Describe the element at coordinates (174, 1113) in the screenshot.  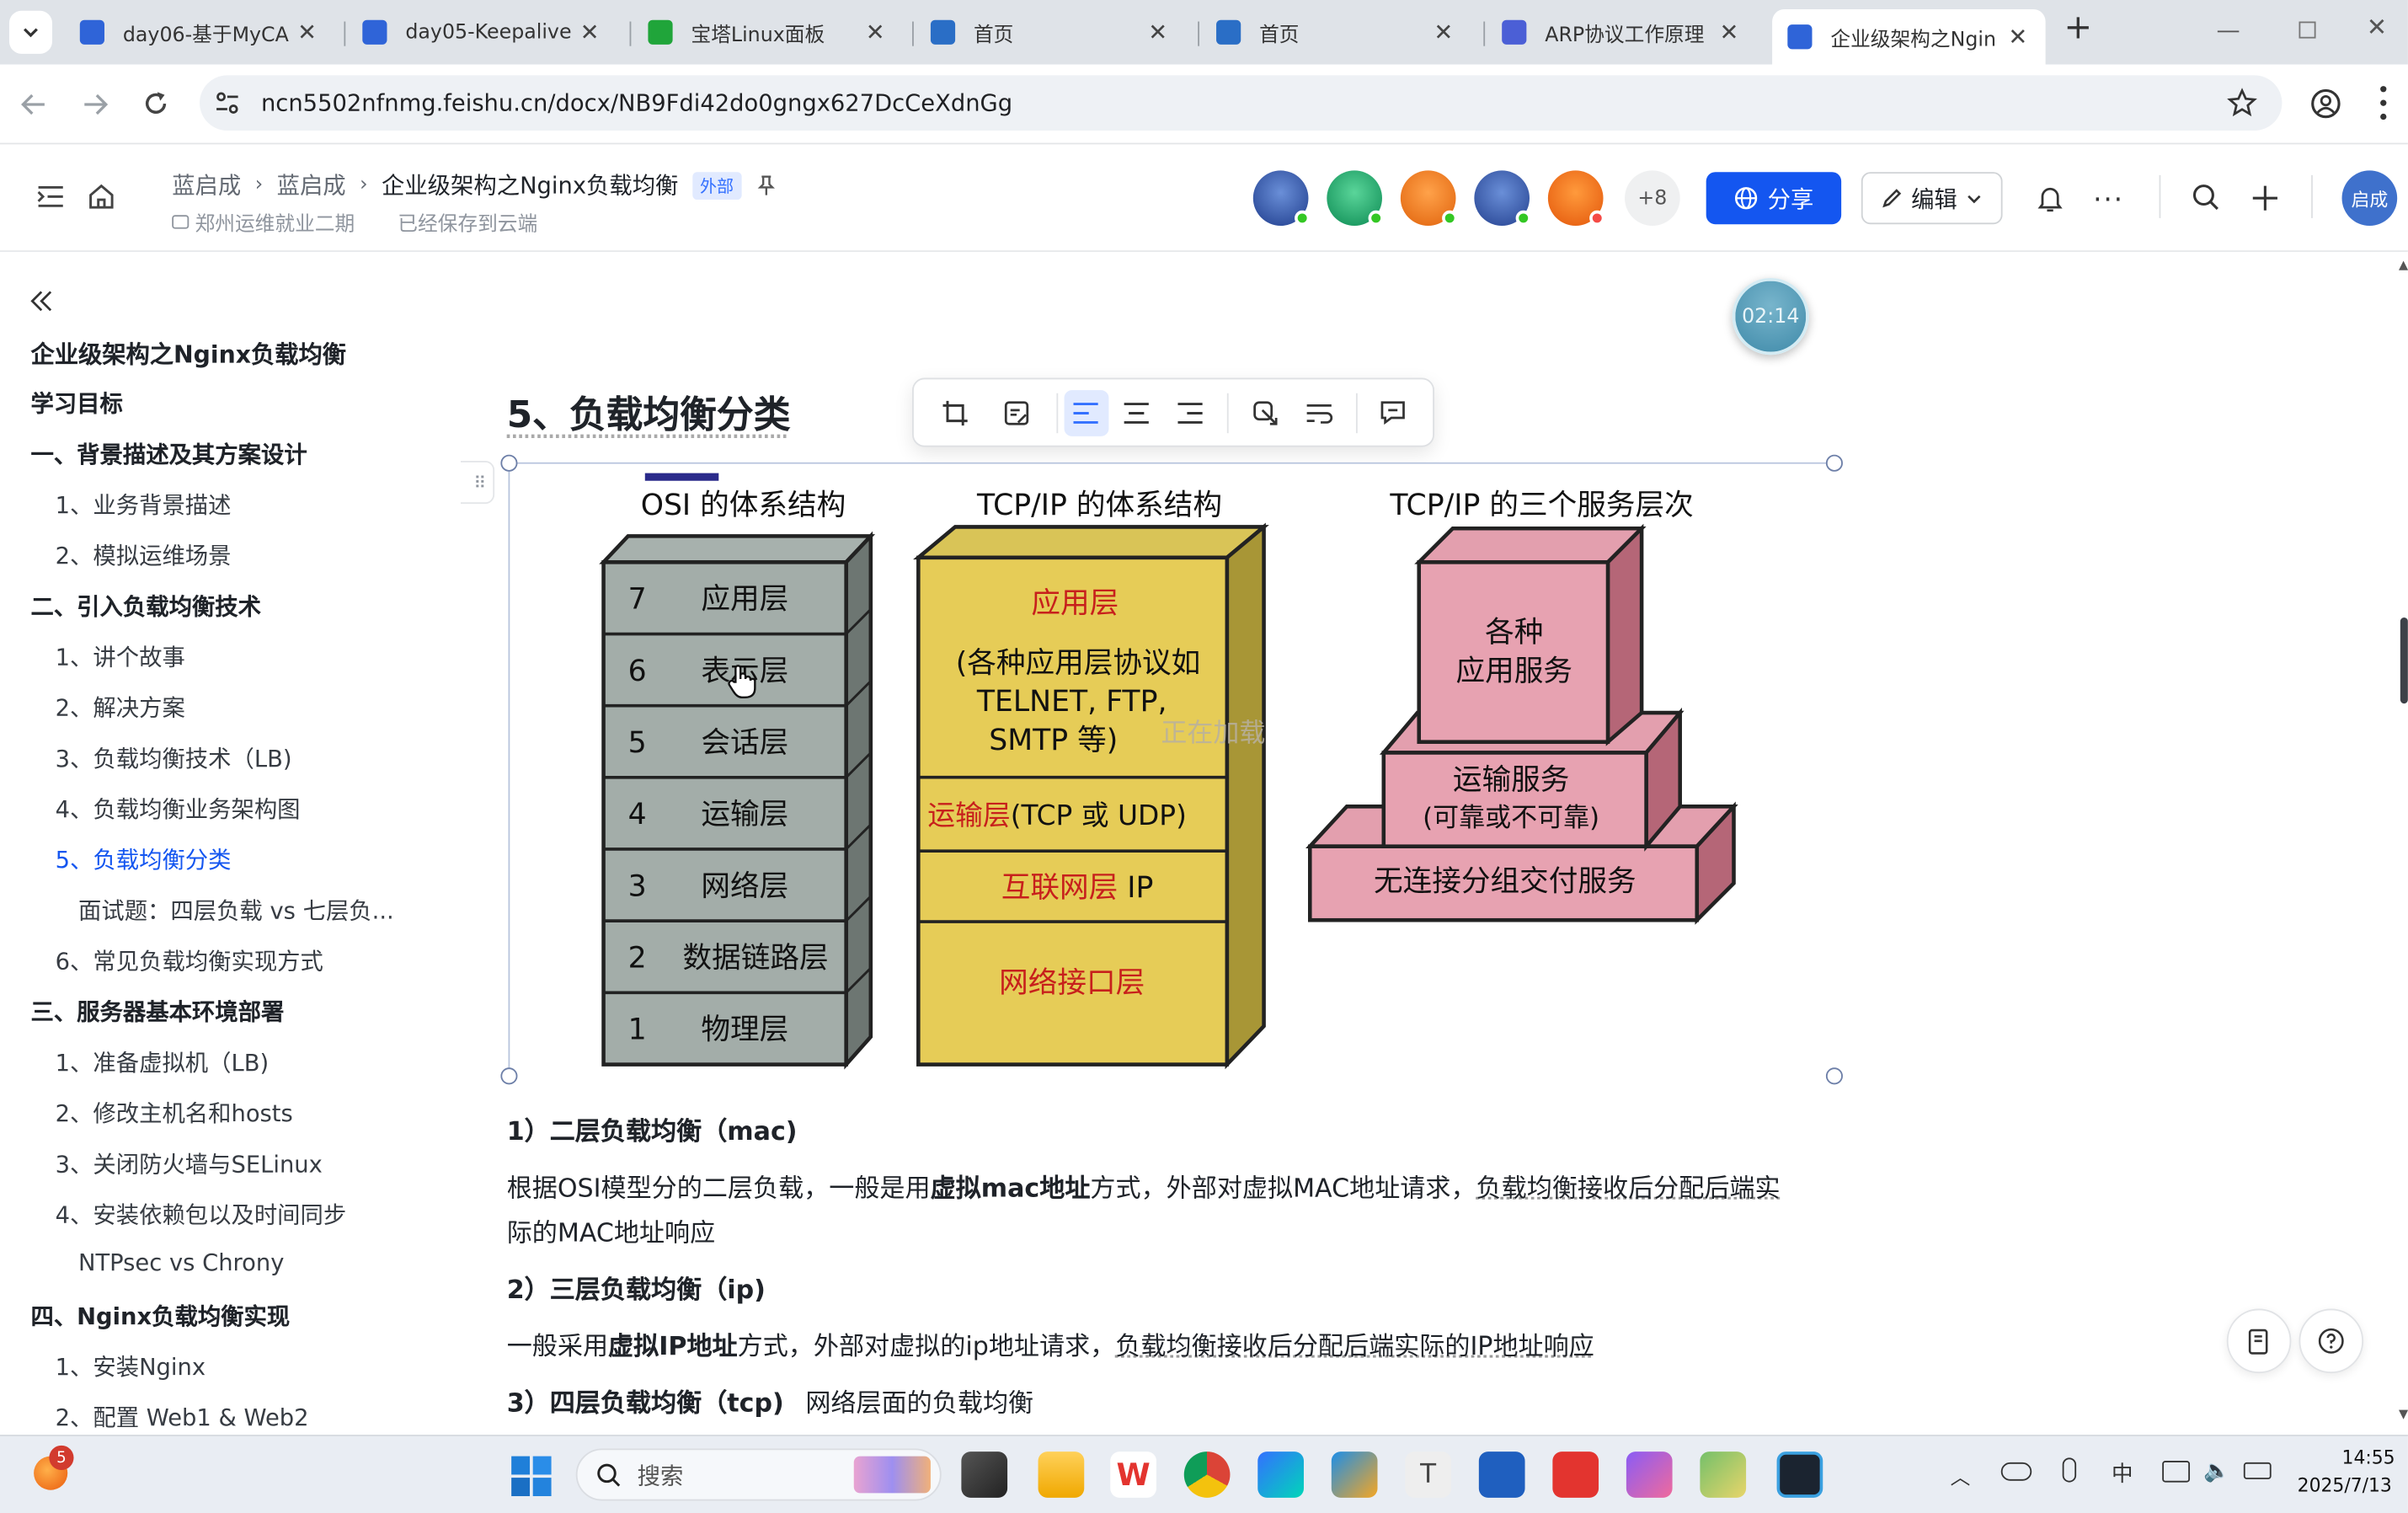
I see `outline-item: 2、修改主机名和hosts` at that location.